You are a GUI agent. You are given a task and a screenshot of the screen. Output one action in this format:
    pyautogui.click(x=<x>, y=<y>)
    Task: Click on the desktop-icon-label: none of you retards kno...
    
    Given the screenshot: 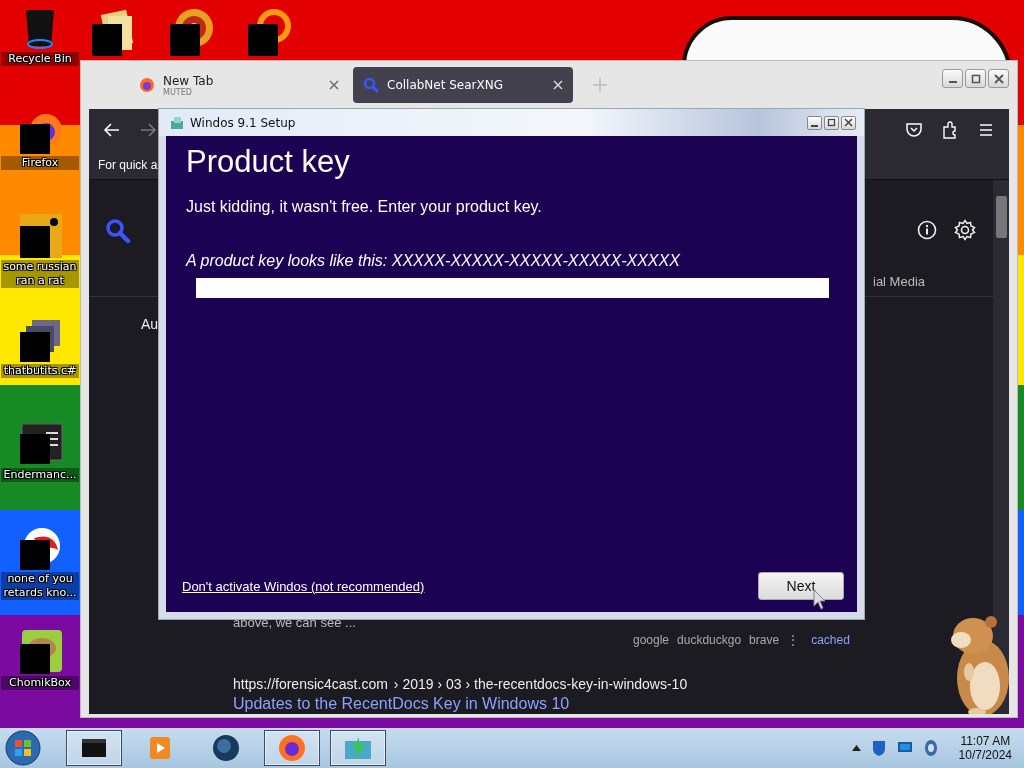 What is the action you would take?
    pyautogui.click(x=40, y=586)
    